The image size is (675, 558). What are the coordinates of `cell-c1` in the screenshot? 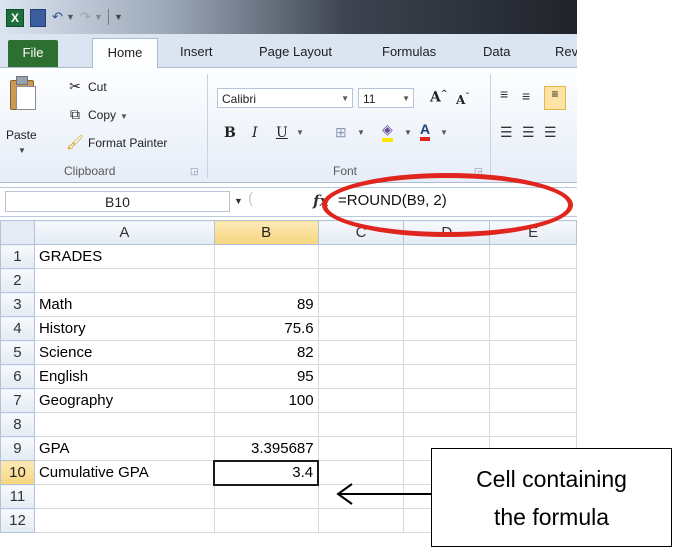 It's located at (361, 256).